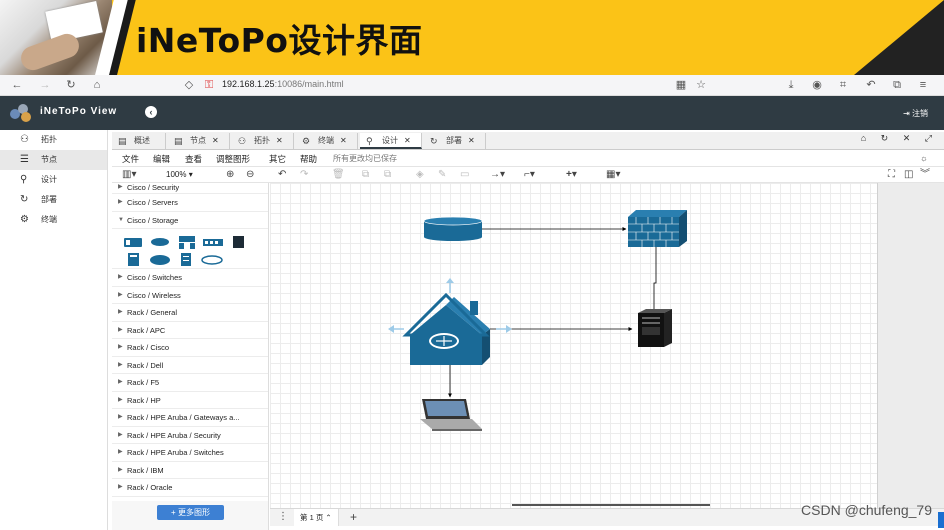 The image size is (944, 530). Describe the element at coordinates (885, 138) in the screenshot. I see `refresh-icon: ↻` at that location.